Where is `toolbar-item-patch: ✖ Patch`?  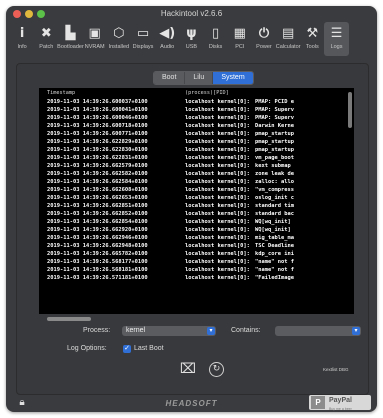
toolbar-item-patch: ✖ Patch is located at coordinates (46, 39).